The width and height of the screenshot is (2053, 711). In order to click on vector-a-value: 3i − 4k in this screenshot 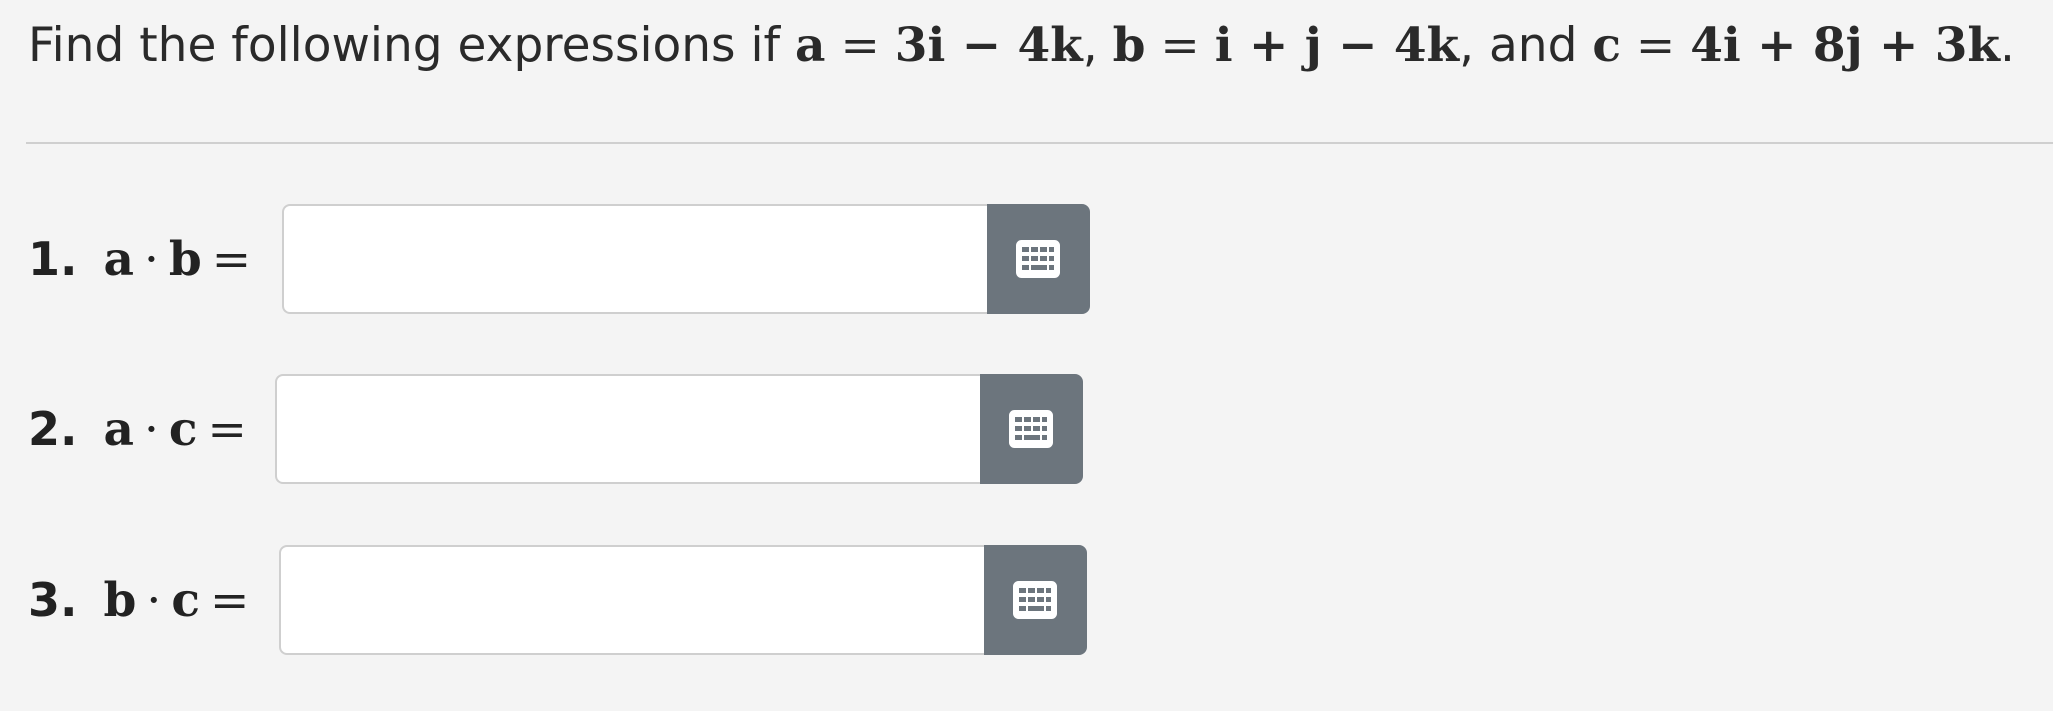, I will do `click(988, 45)`.